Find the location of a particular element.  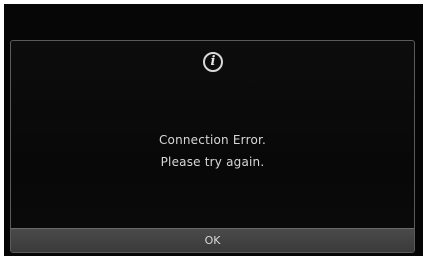

ok-button: OK is located at coordinates (212, 240).